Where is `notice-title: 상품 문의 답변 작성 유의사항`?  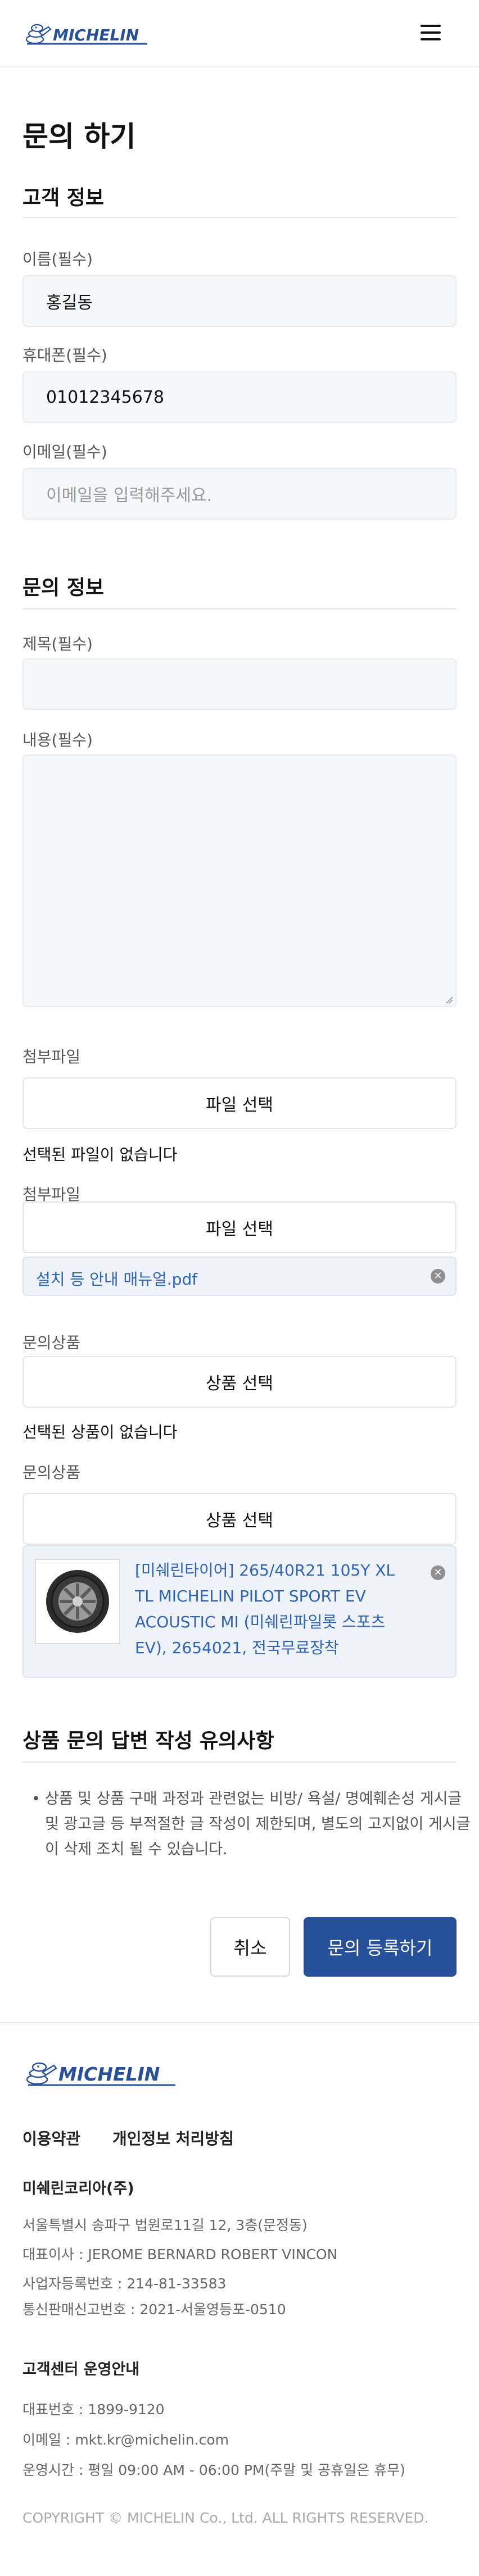 notice-title: 상품 문의 답변 작성 유의사항 is located at coordinates (148, 1741).